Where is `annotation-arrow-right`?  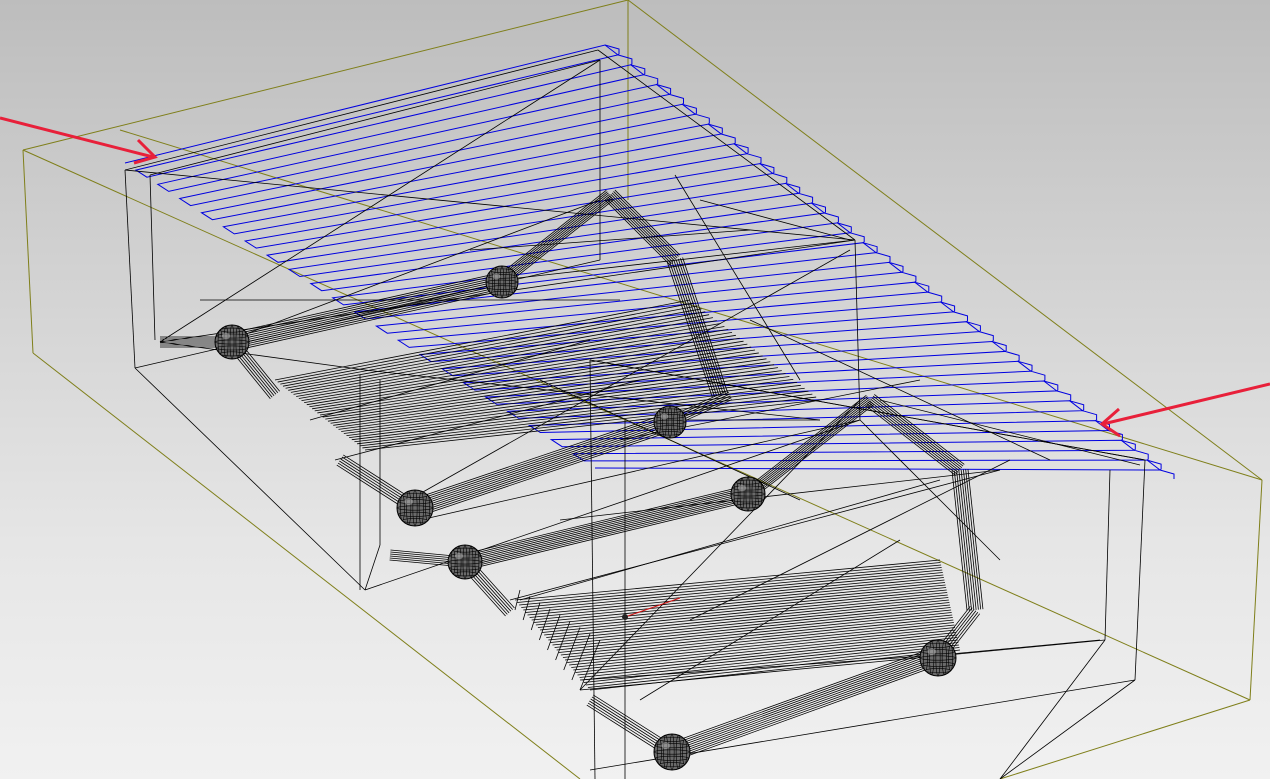 annotation-arrow-right is located at coordinates (1184, 410).